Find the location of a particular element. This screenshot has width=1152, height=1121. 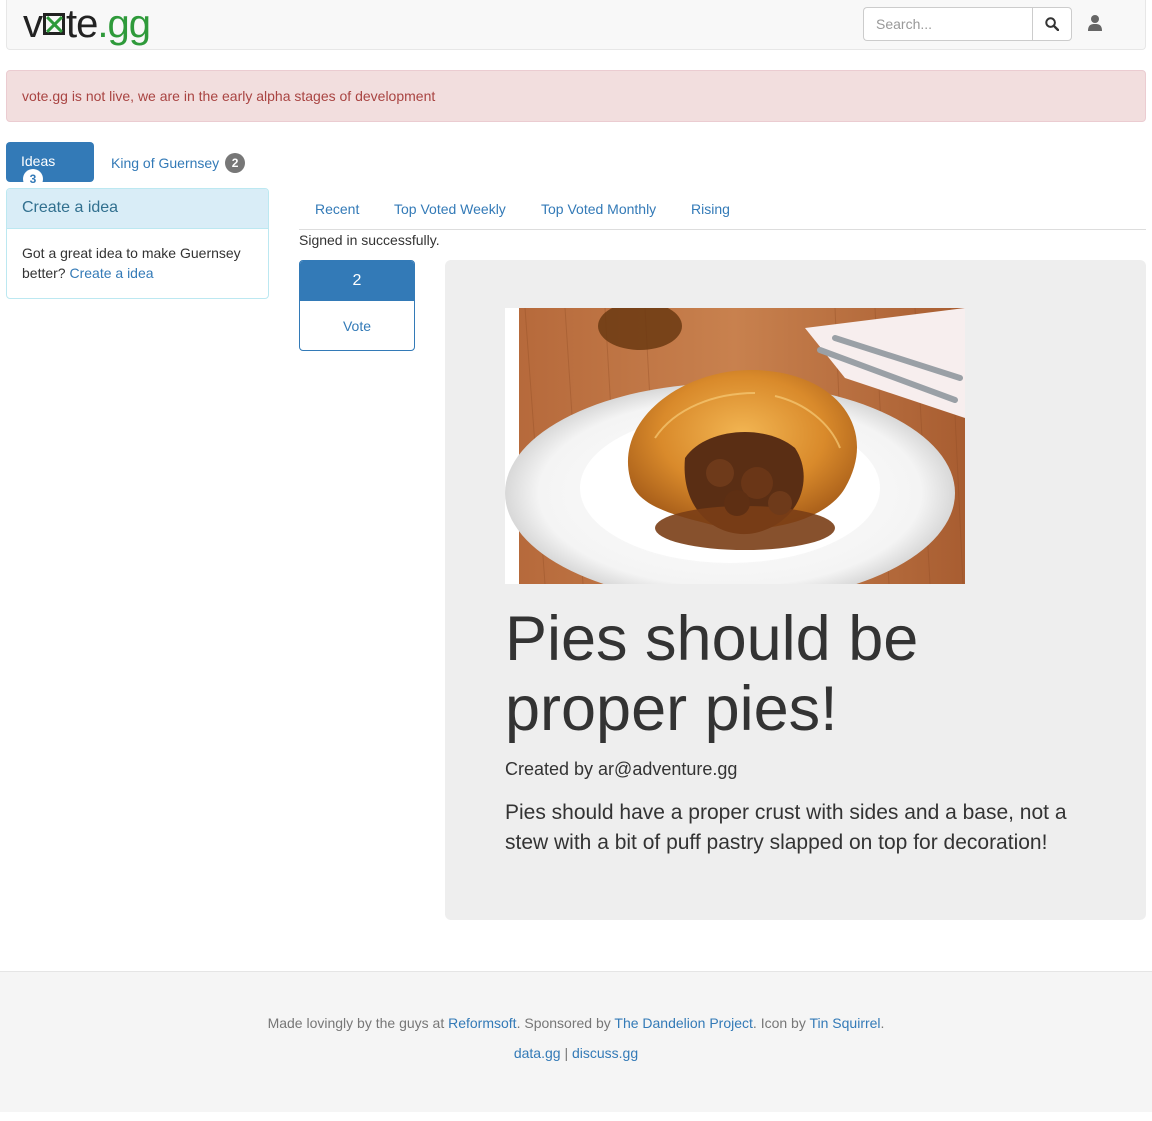

pill-king-label: King of Guernsey is located at coordinates (165, 163).